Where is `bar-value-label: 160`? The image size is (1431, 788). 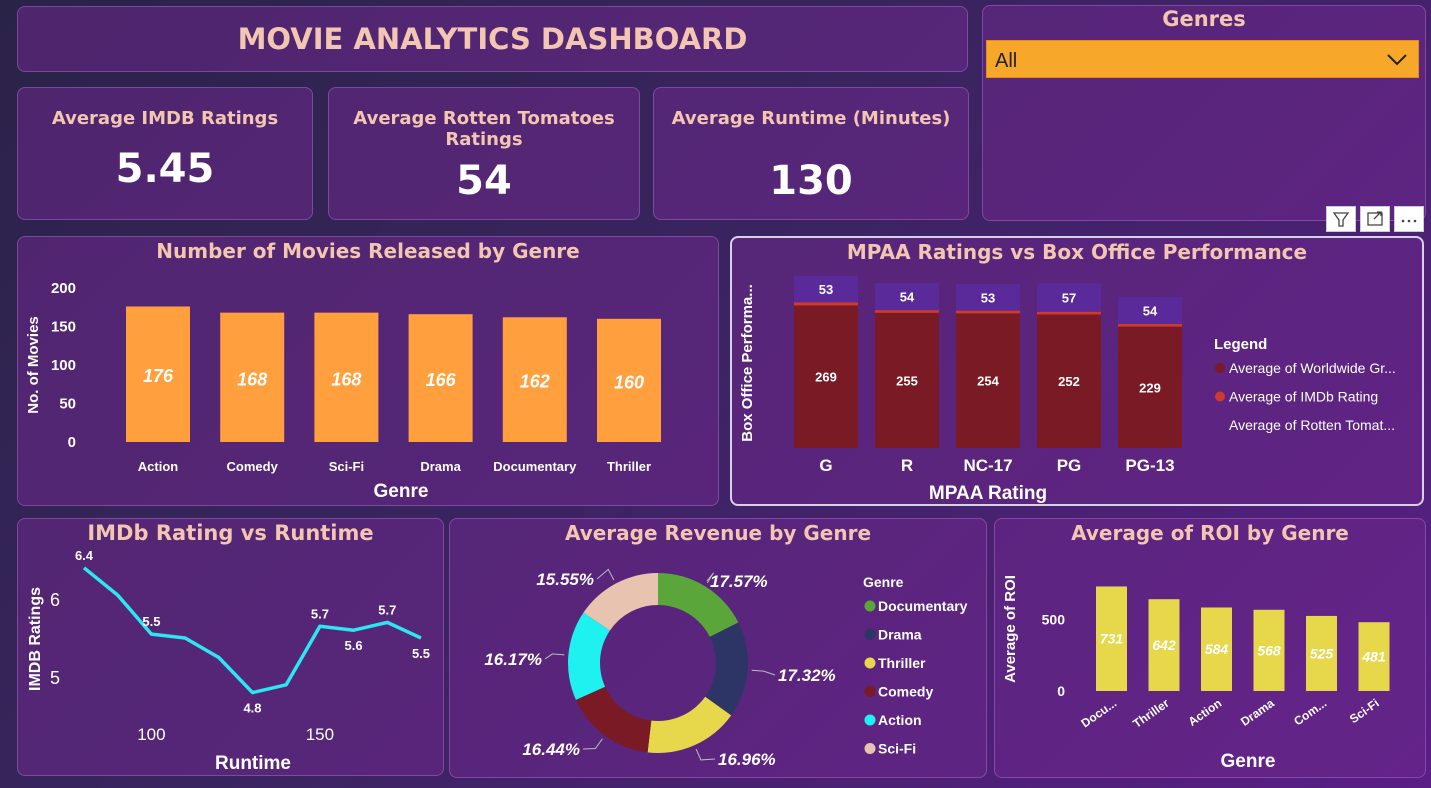 bar-value-label: 160 is located at coordinates (629, 382).